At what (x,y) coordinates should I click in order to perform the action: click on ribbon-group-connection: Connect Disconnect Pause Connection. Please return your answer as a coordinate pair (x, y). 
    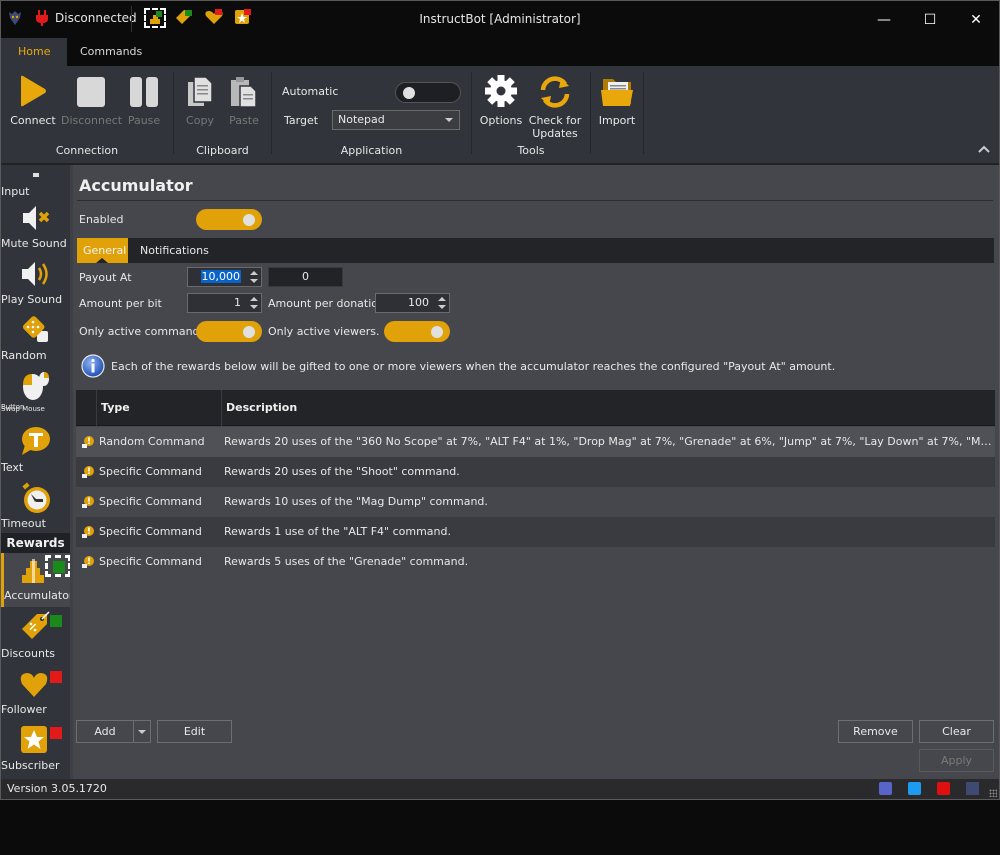
    Looking at the image, I should click on (87, 114).